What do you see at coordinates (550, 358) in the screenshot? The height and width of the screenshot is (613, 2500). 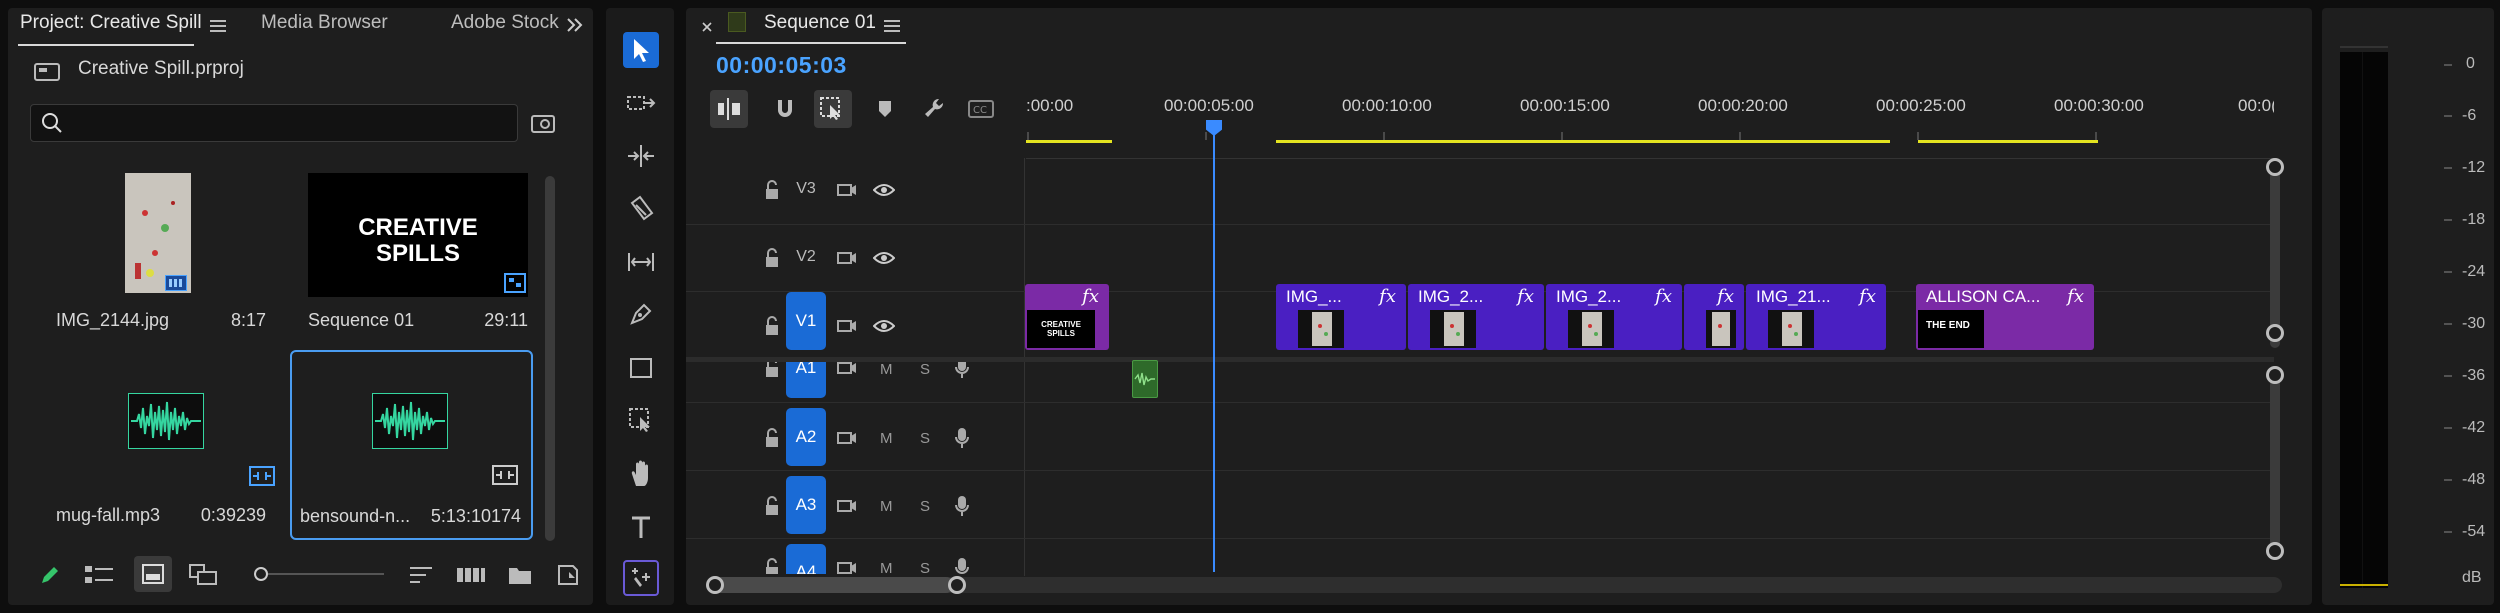 I see `project-scrollbar` at bounding box center [550, 358].